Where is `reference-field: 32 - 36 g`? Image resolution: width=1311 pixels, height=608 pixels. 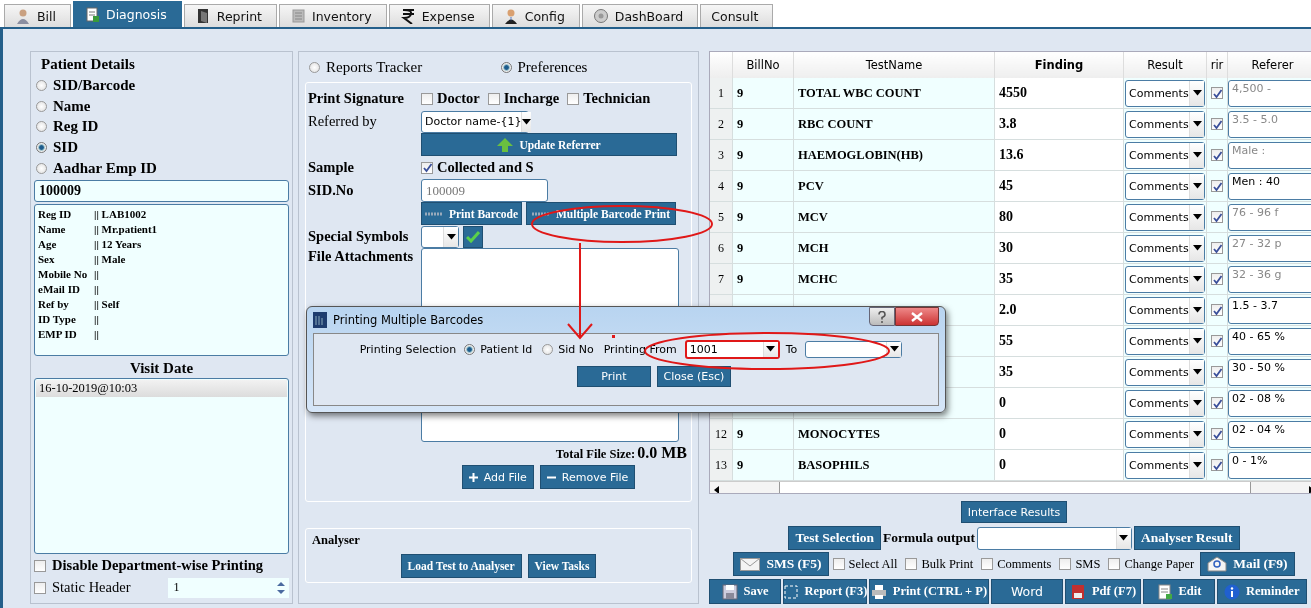
reference-field: 32 - 36 g is located at coordinates (1269, 279).